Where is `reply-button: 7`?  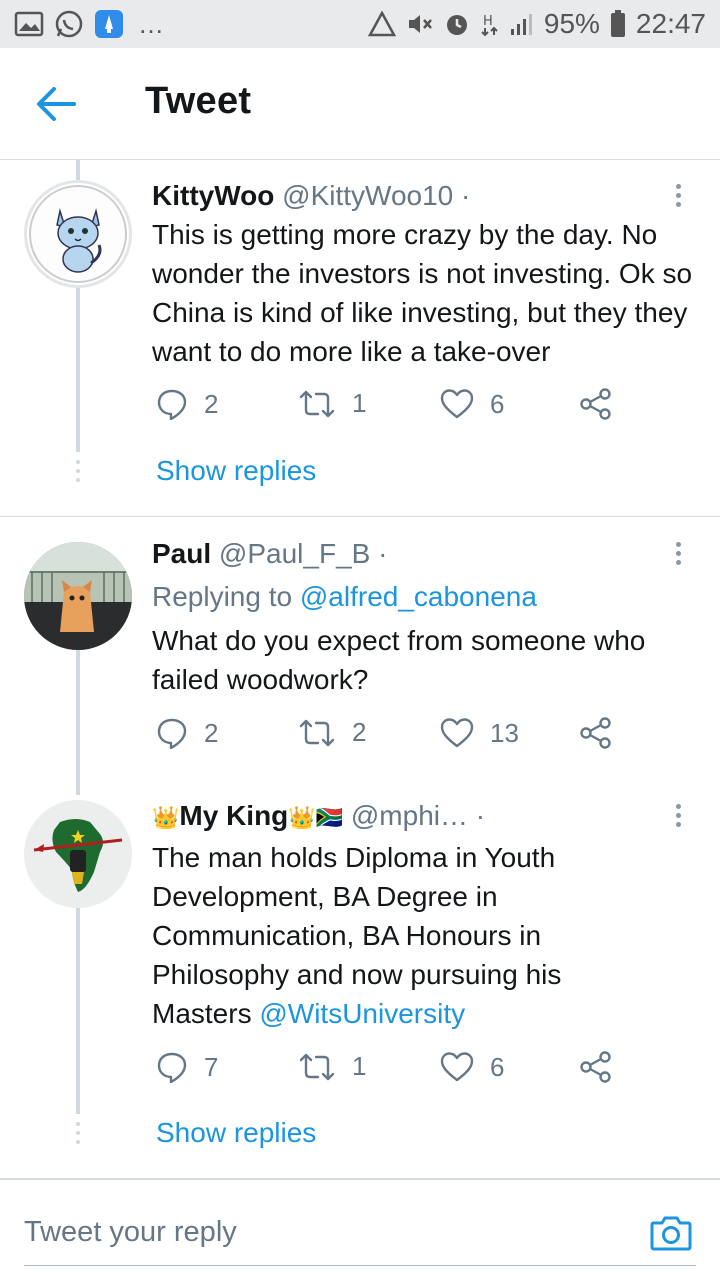
reply-button: 7 is located at coordinates (187, 1067).